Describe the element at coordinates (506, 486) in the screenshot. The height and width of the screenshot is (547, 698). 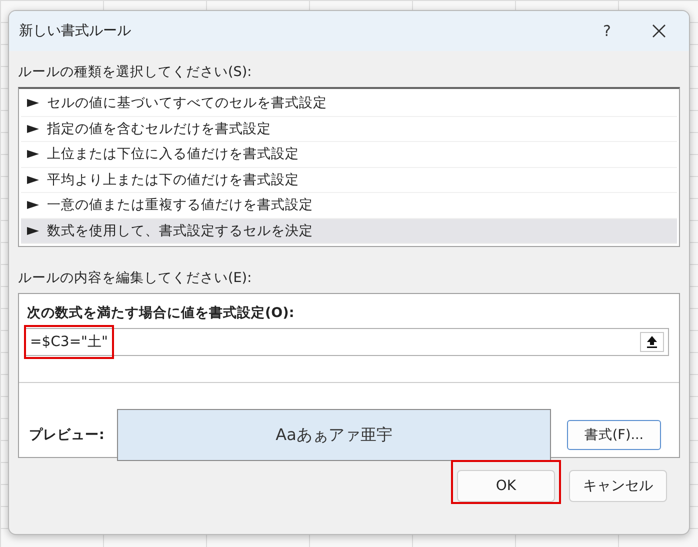
I see `dialog-button: OK` at that location.